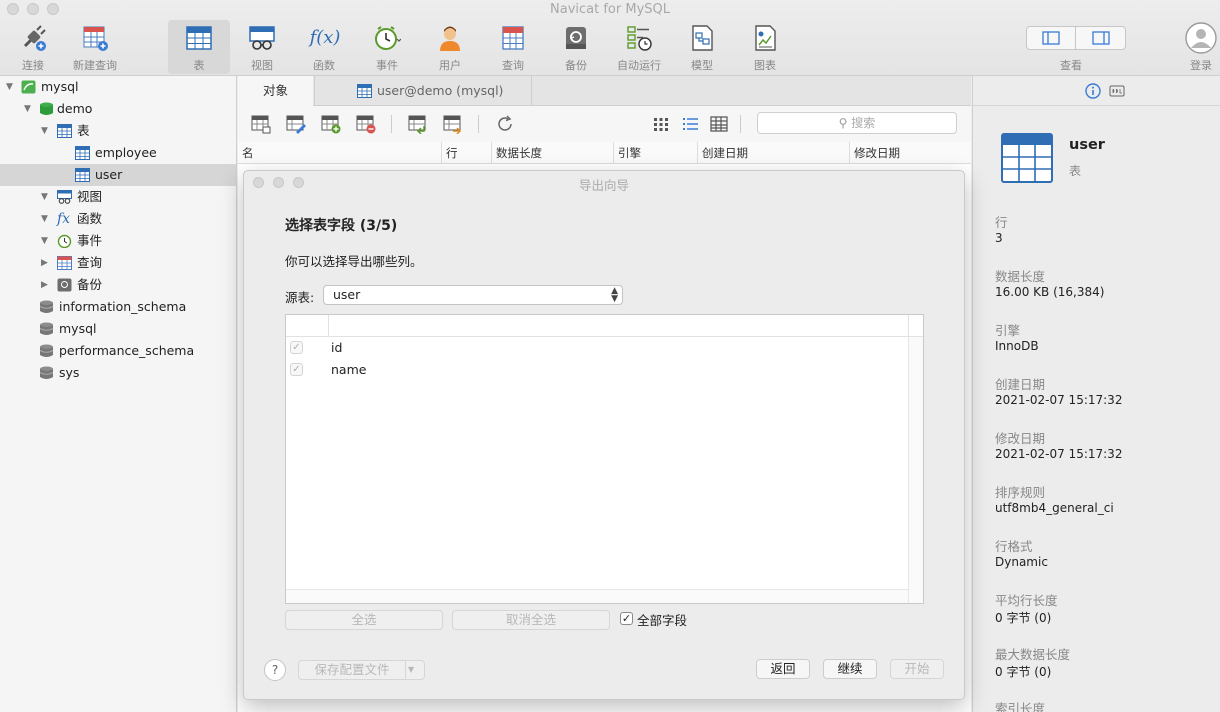 Image resolution: width=1220 pixels, height=712 pixels. Describe the element at coordinates (411, 670) in the screenshot. I see `chevron-down-icon: ▼` at that location.